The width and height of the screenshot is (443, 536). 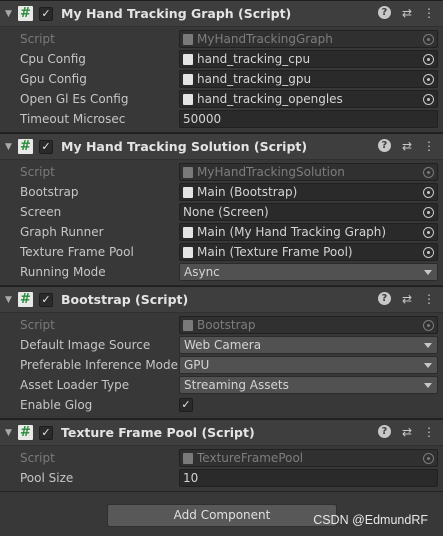 What do you see at coordinates (221, 432) in the screenshot?
I see `component-header: ▼ # ✓ Texture Frame Pool (Script)? ⇄ ⋮` at bounding box center [221, 432].